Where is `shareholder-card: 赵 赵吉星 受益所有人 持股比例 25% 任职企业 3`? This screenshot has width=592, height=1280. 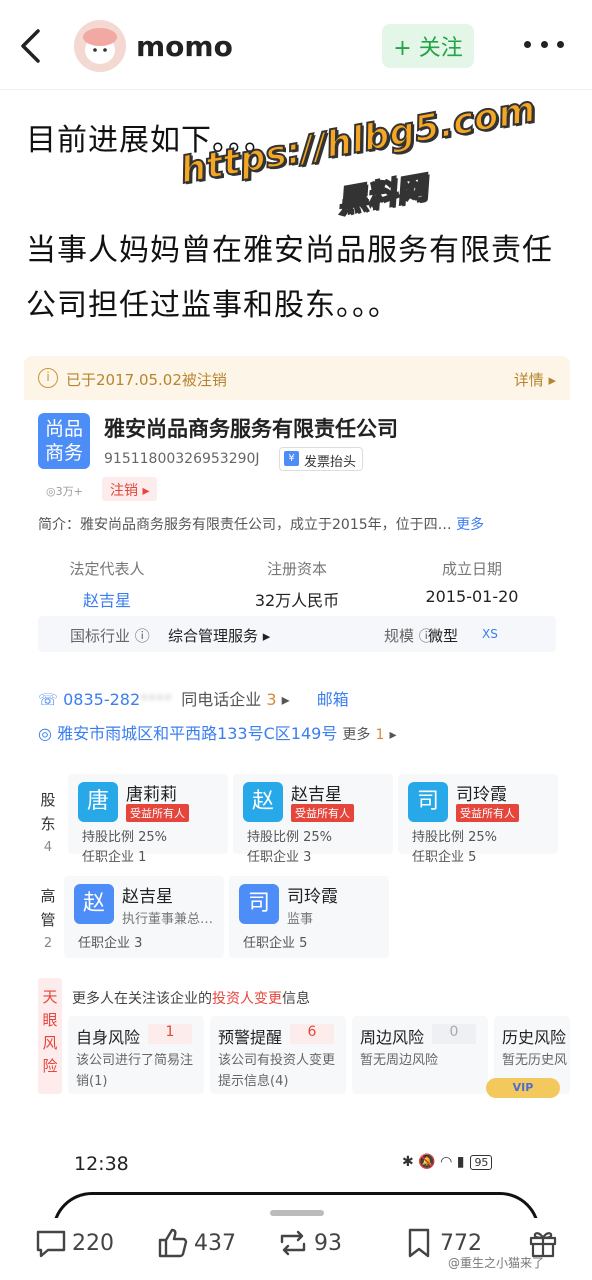 shareholder-card: 赵 赵吉星 受益所有人 持股比例 25% 任职企业 3 is located at coordinates (313, 819).